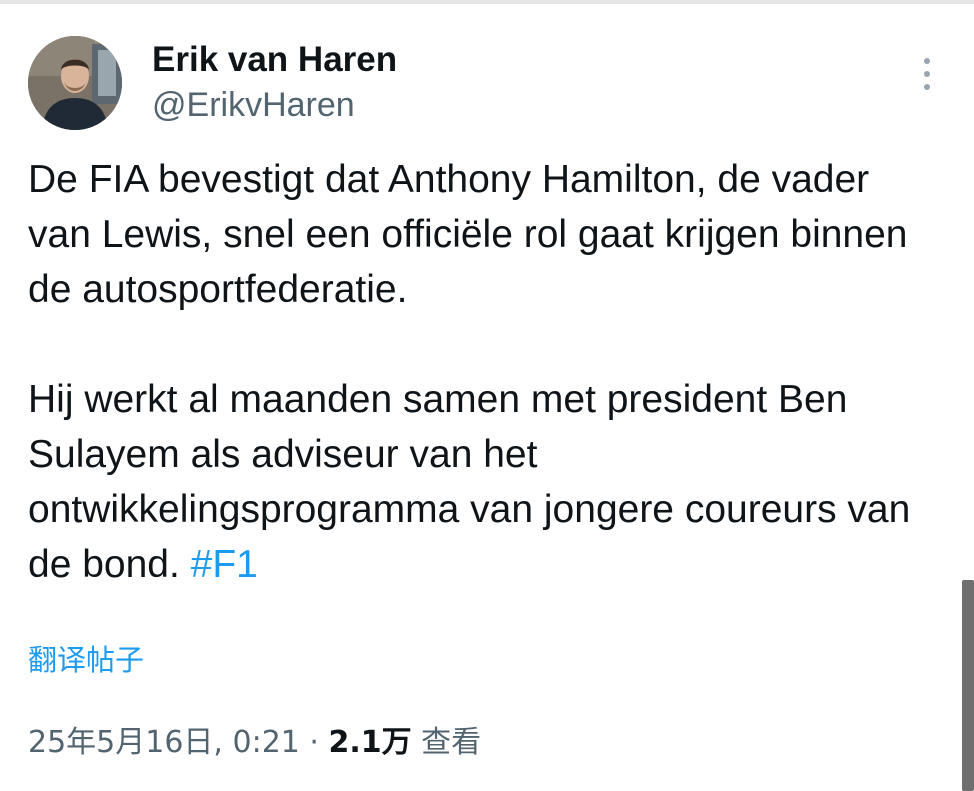 The width and height of the screenshot is (974, 791). I want to click on avatar, so click(75, 83).